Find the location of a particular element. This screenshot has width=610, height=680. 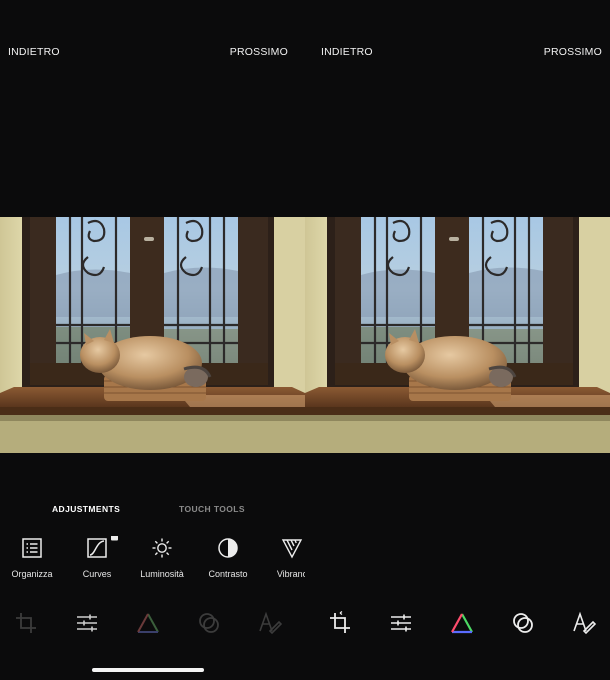

mode-tabs: ADJUSTMENTS TOUCH TOOLS is located at coordinates (152, 511).